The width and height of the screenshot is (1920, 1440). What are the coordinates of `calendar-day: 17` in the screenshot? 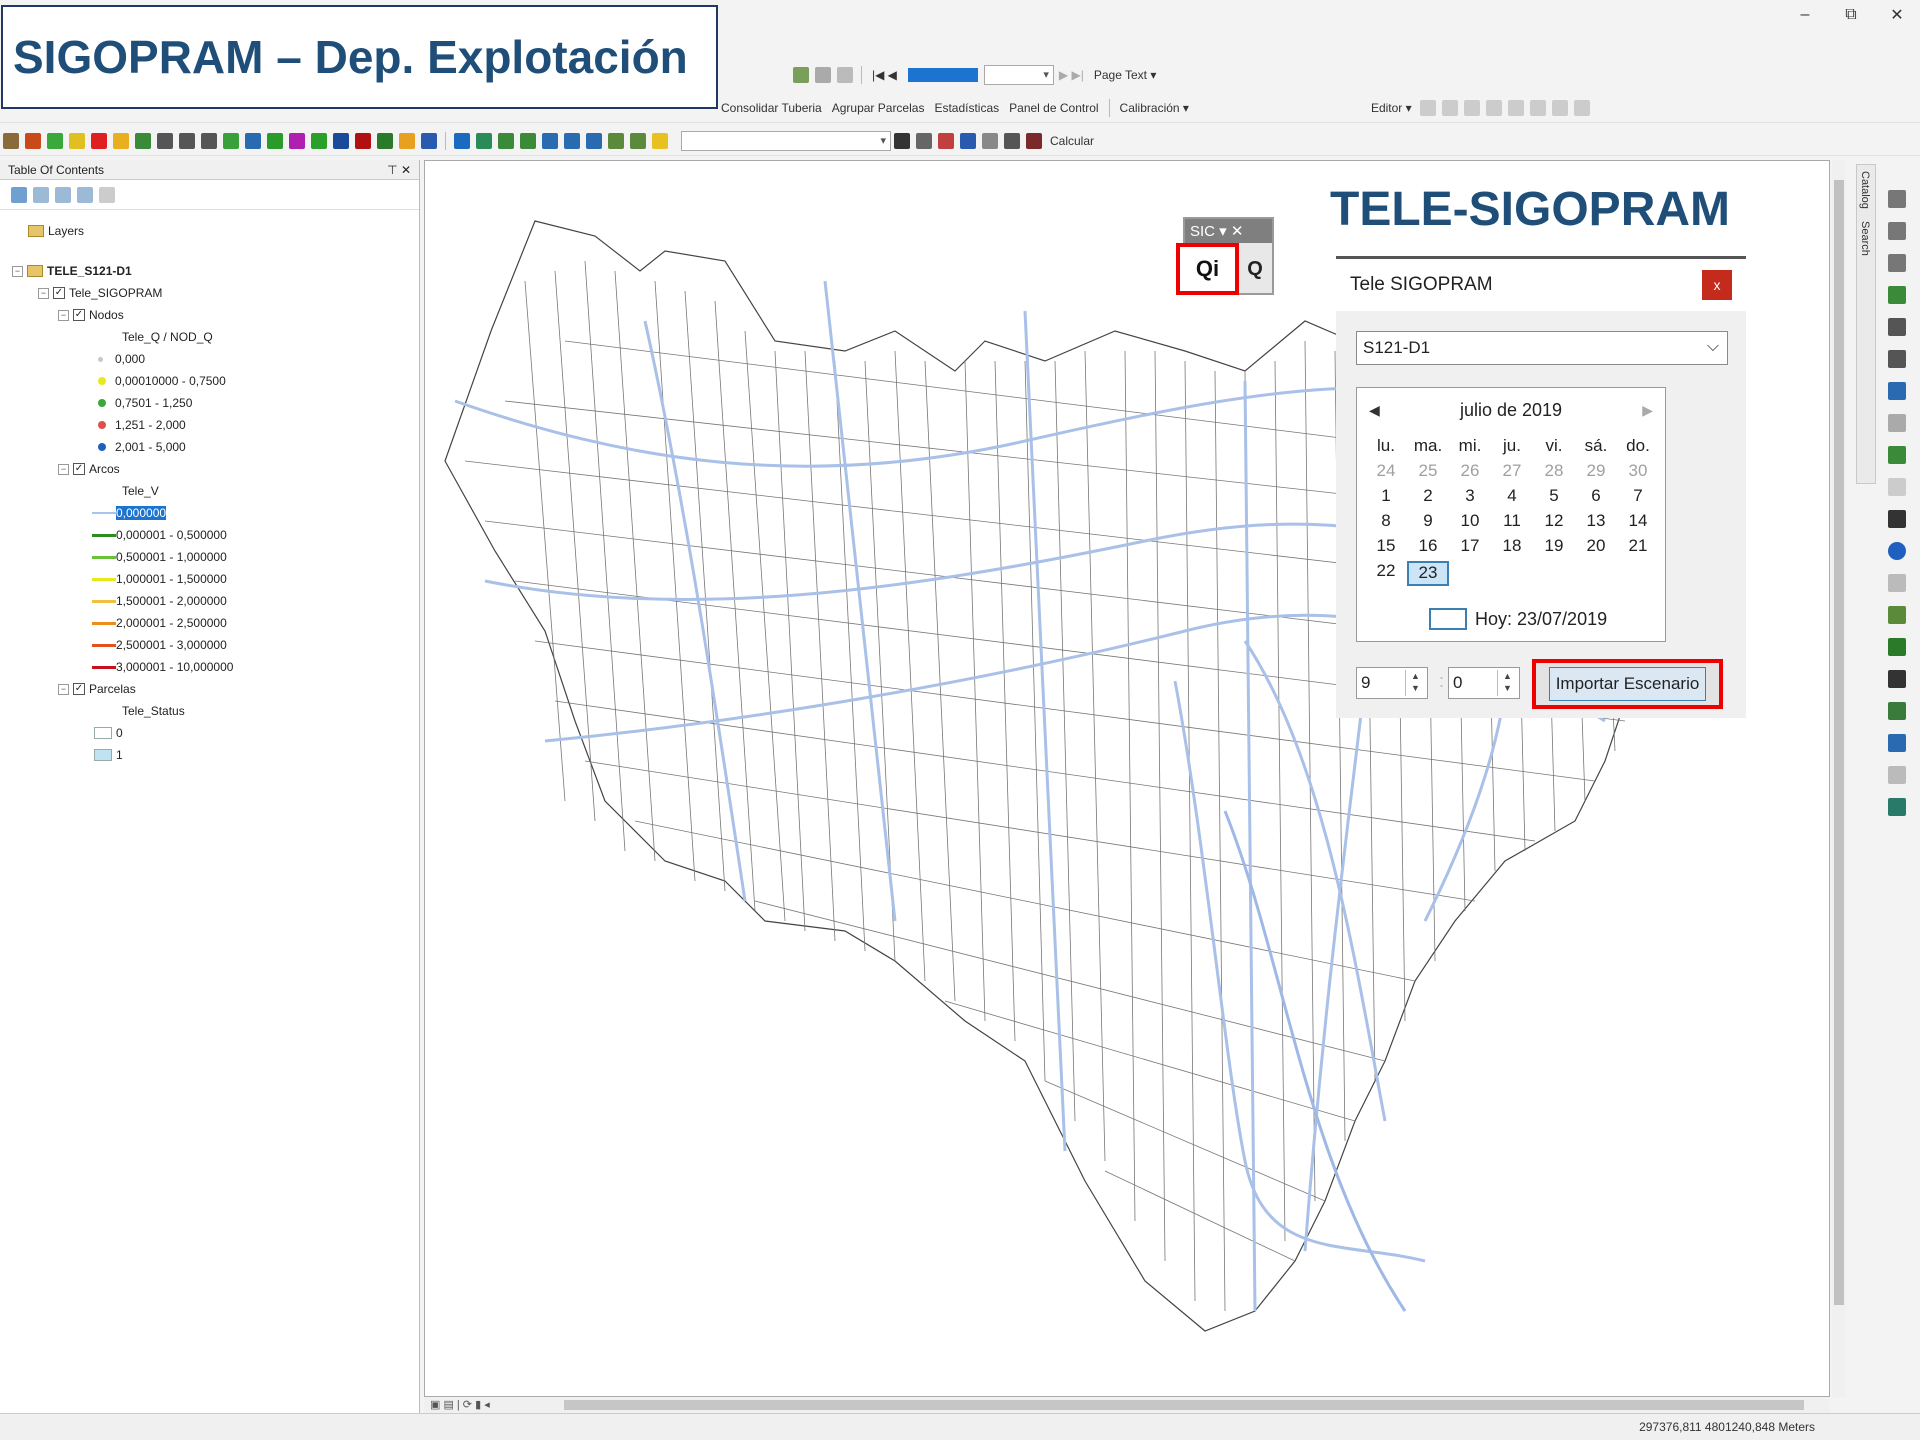 It's located at (1470, 548).